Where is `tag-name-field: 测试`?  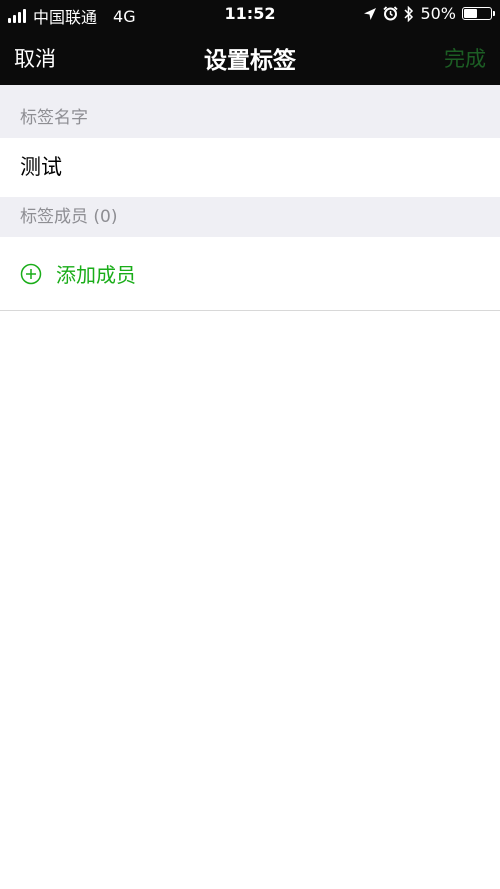 tag-name-field: 测试 is located at coordinates (250, 167).